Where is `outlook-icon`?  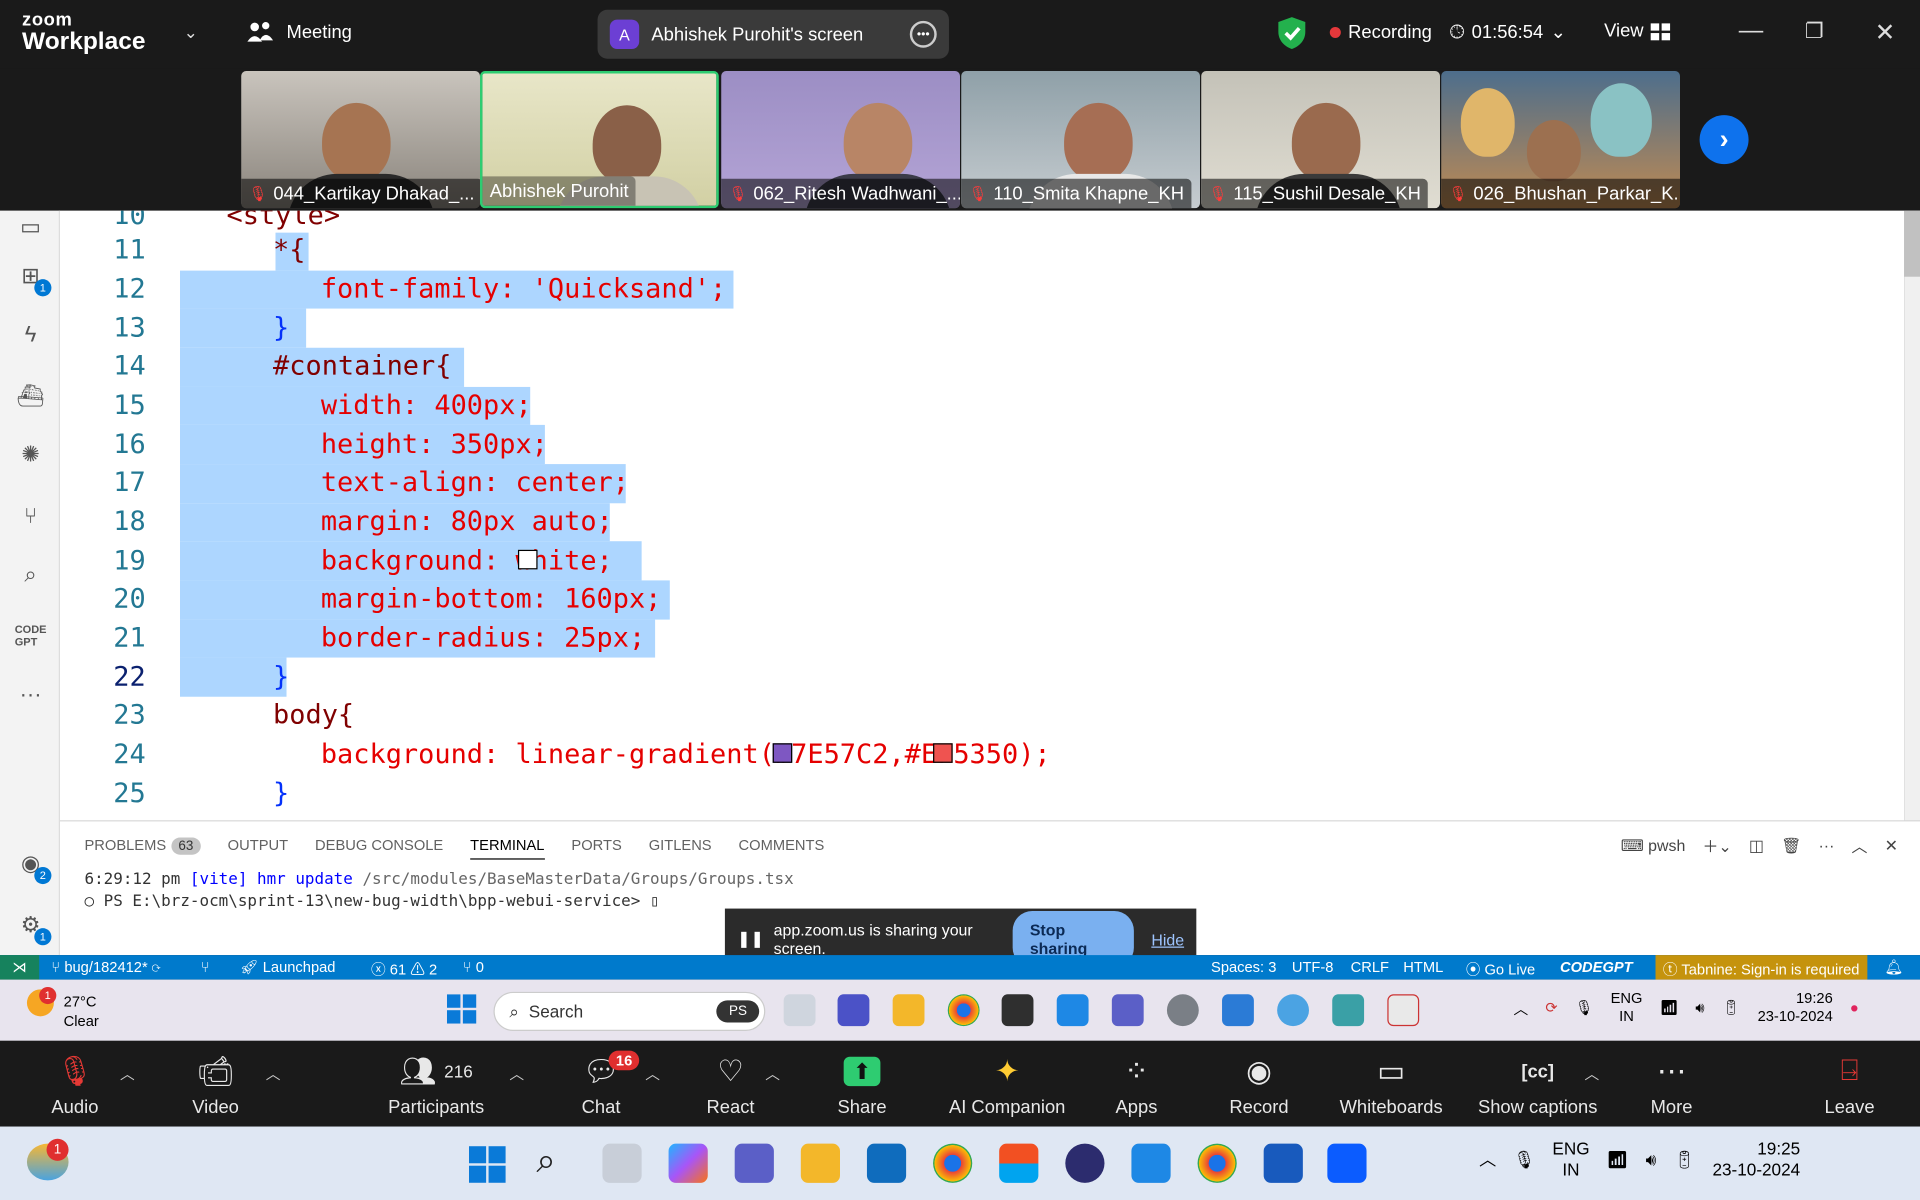
outlook-icon is located at coordinates (886, 1163).